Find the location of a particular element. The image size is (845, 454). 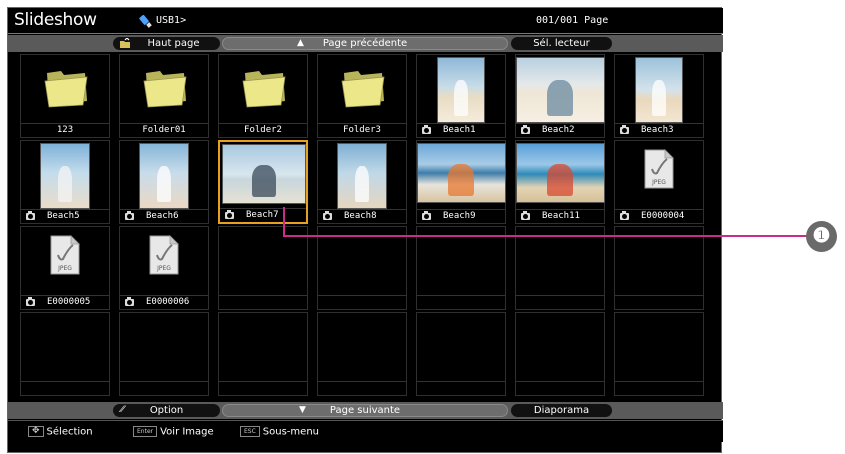

option-button: ⁄⁄ Option is located at coordinates (166, 410).